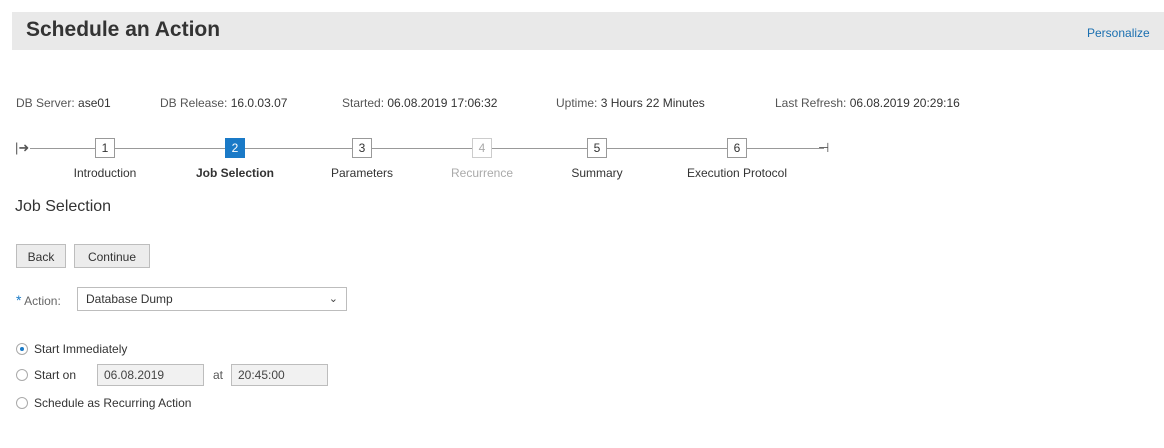 Image resolution: width=1164 pixels, height=448 pixels. I want to click on step-5-marker: 5, so click(597, 148).